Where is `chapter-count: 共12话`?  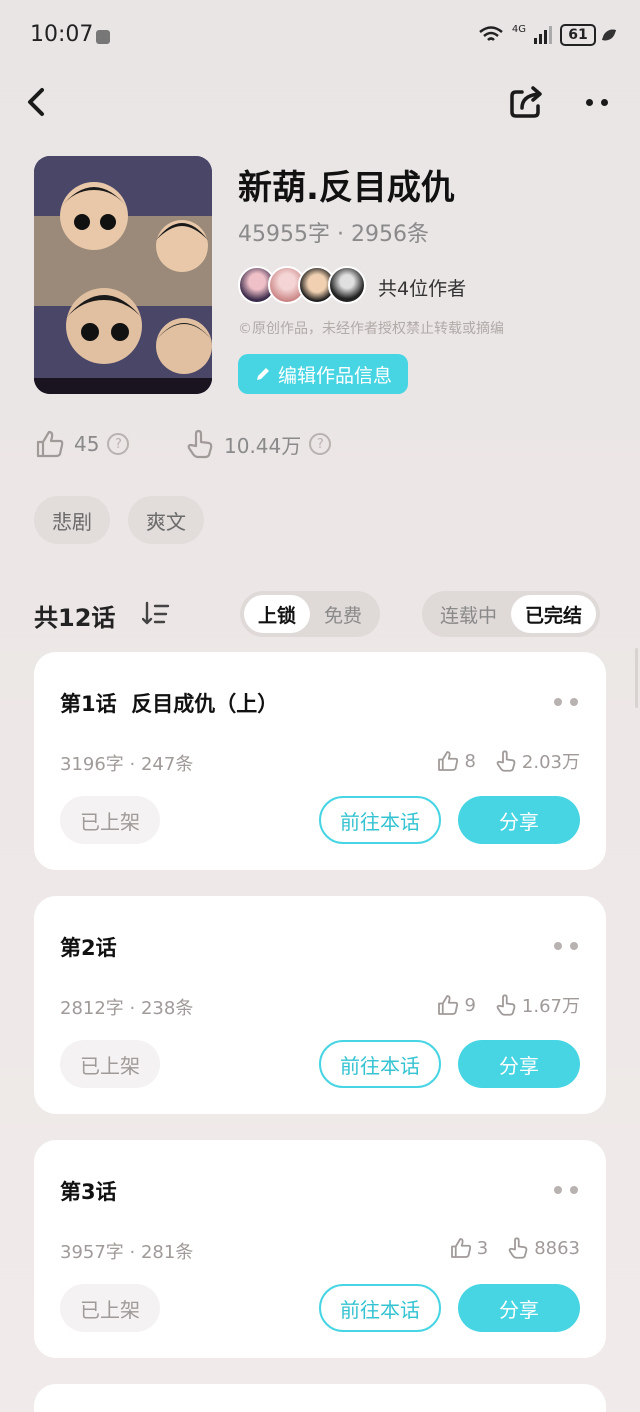 chapter-count: 共12话 is located at coordinates (75, 618).